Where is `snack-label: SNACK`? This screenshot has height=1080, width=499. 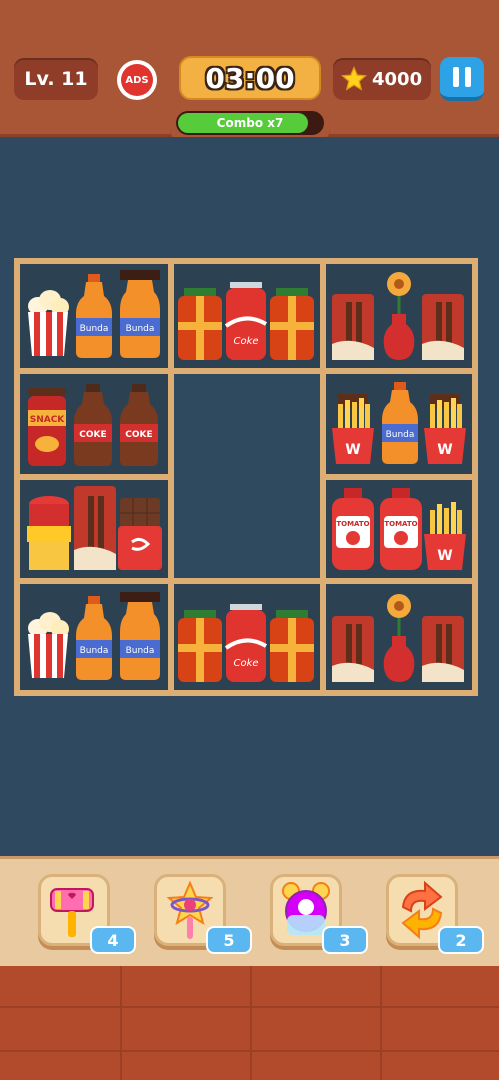 snack-label: SNACK is located at coordinates (48, 420).